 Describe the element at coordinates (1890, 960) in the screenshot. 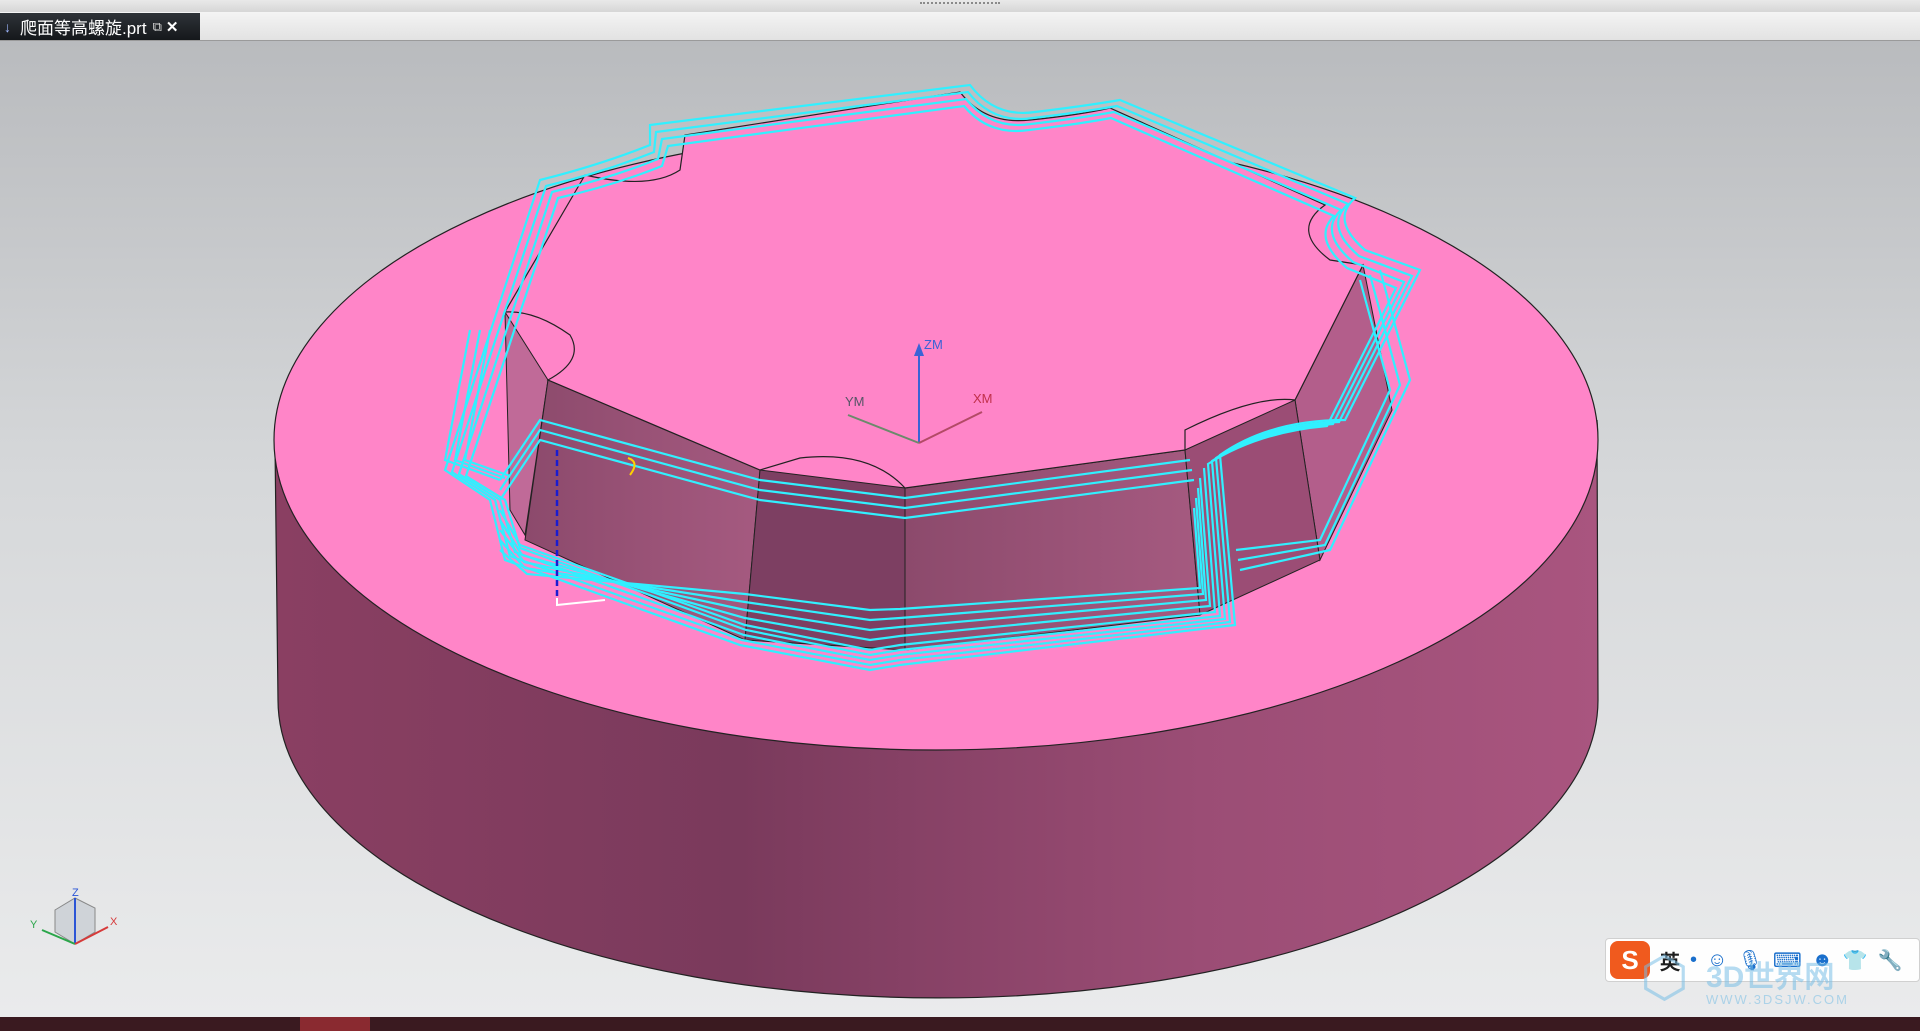

I see `wrench-icon: 🔧` at that location.